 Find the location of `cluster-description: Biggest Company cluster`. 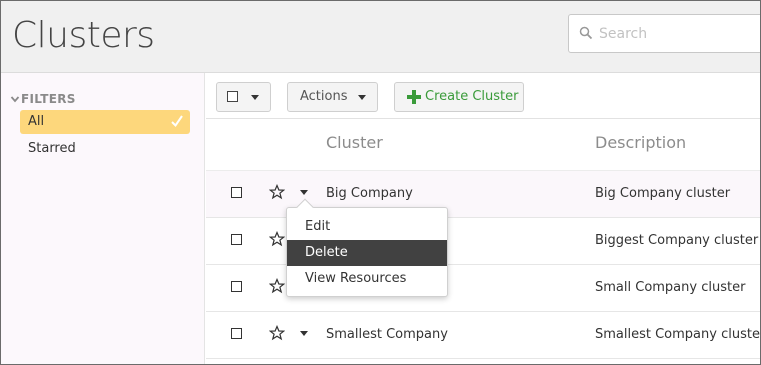

cluster-description: Biggest Company cluster is located at coordinates (677, 240).